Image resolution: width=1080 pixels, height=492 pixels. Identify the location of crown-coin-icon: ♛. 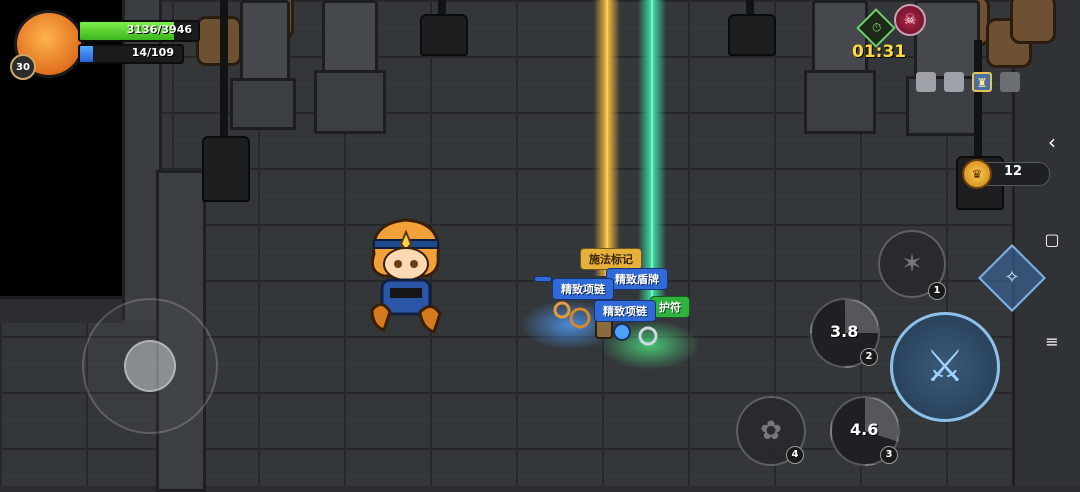
(977, 174).